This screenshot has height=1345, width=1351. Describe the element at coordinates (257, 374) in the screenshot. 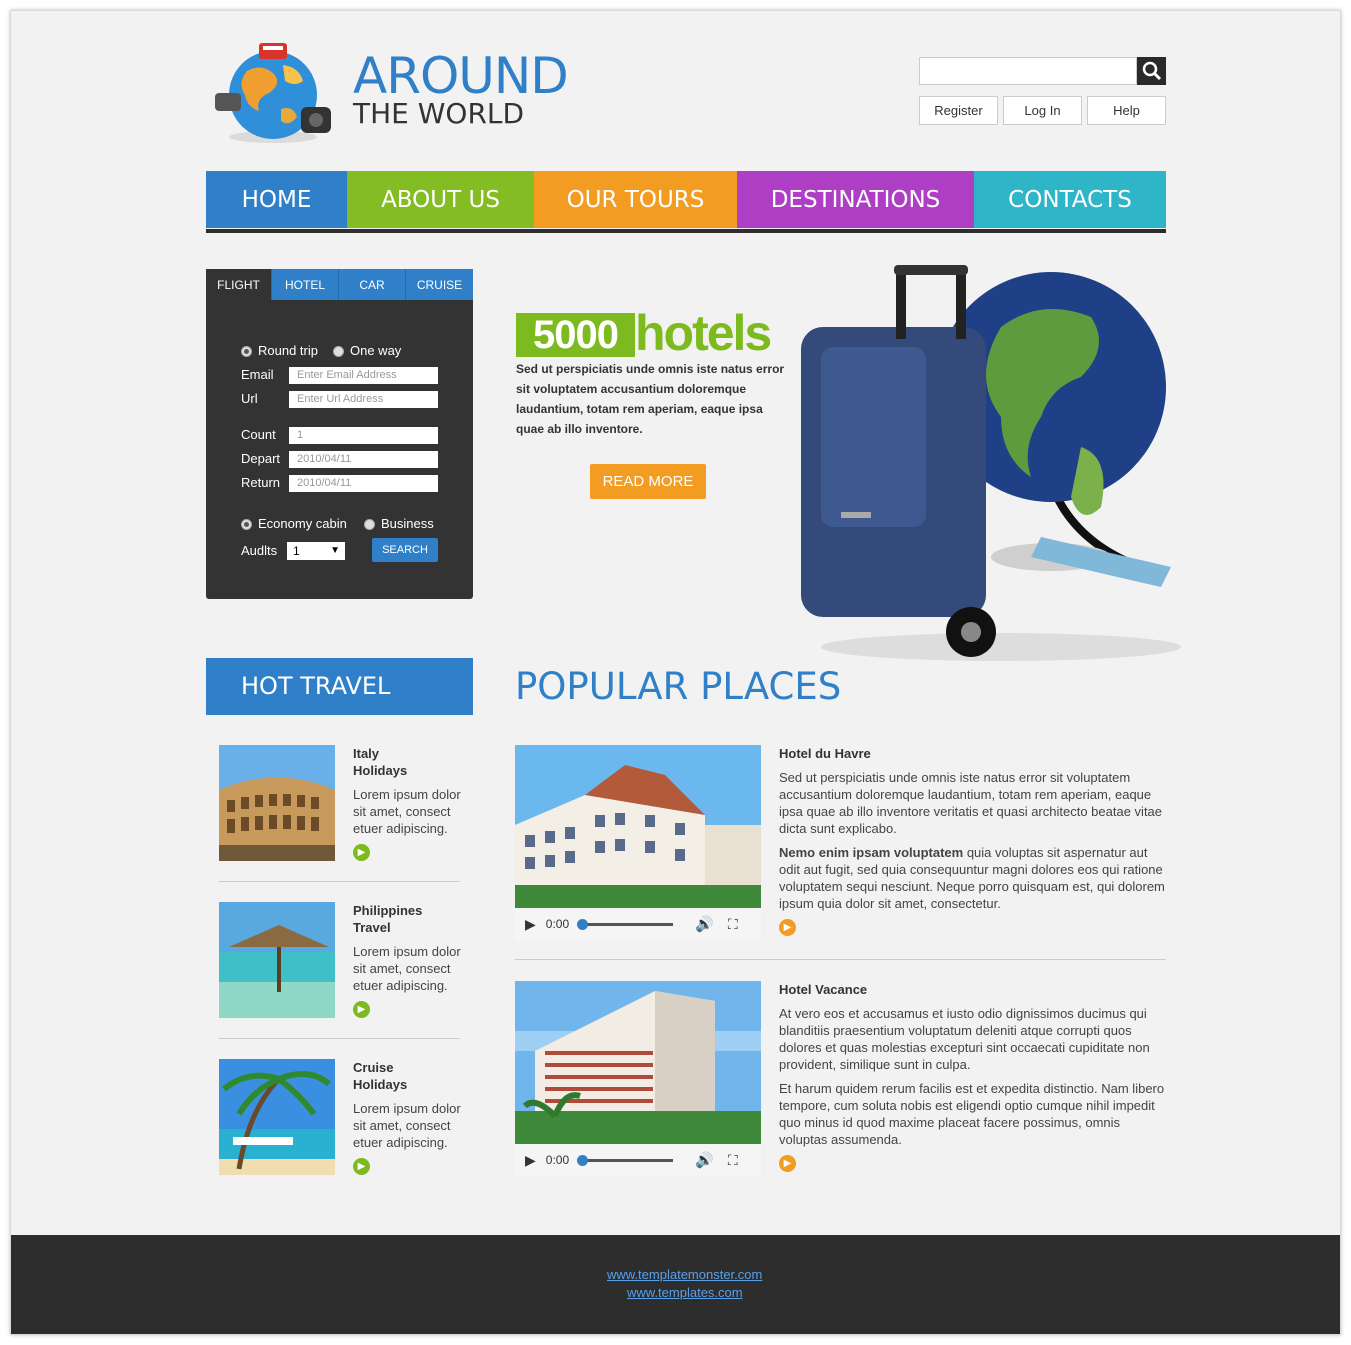

I see `email-label: Email` at that location.